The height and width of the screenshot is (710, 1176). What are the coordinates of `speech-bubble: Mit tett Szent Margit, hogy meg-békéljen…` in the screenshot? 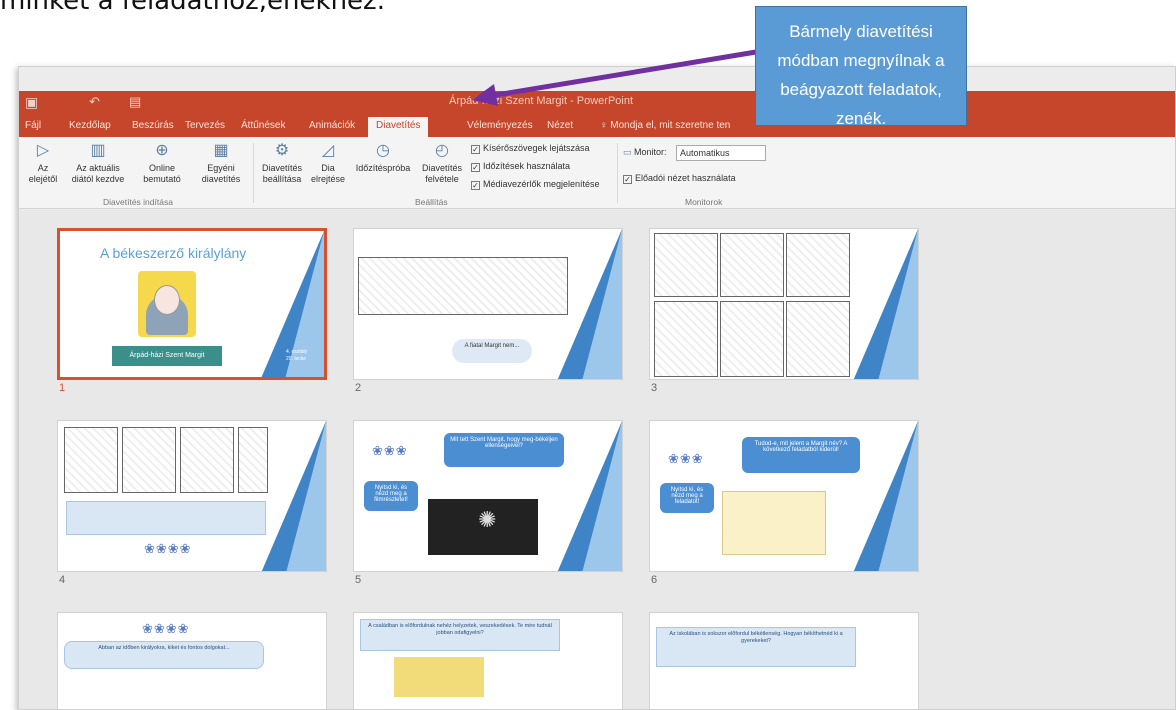 It's located at (504, 450).